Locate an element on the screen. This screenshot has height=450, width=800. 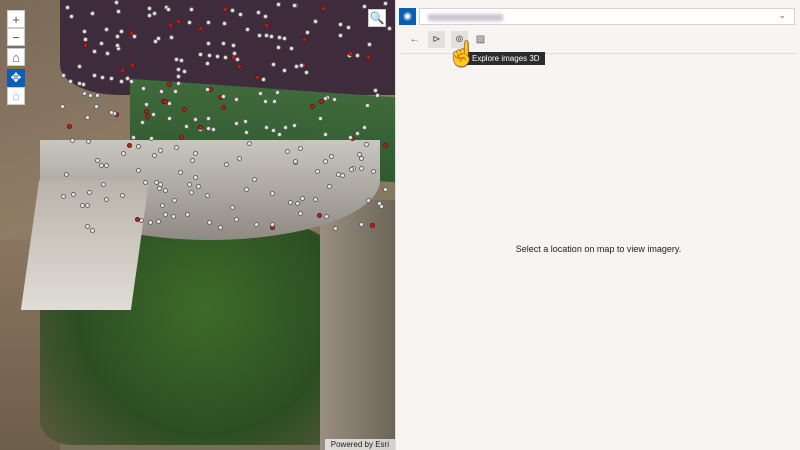
select-location-button: ⊳ is located at coordinates (436, 39).